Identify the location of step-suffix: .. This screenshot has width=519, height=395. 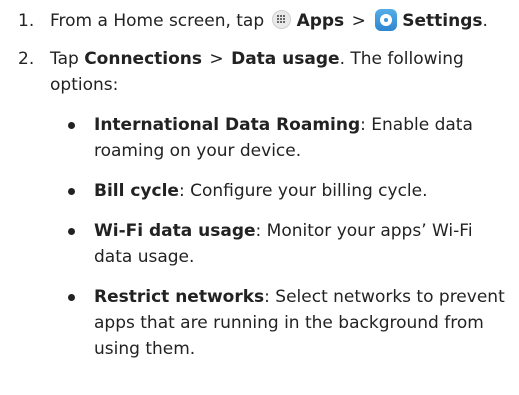
(485, 21).